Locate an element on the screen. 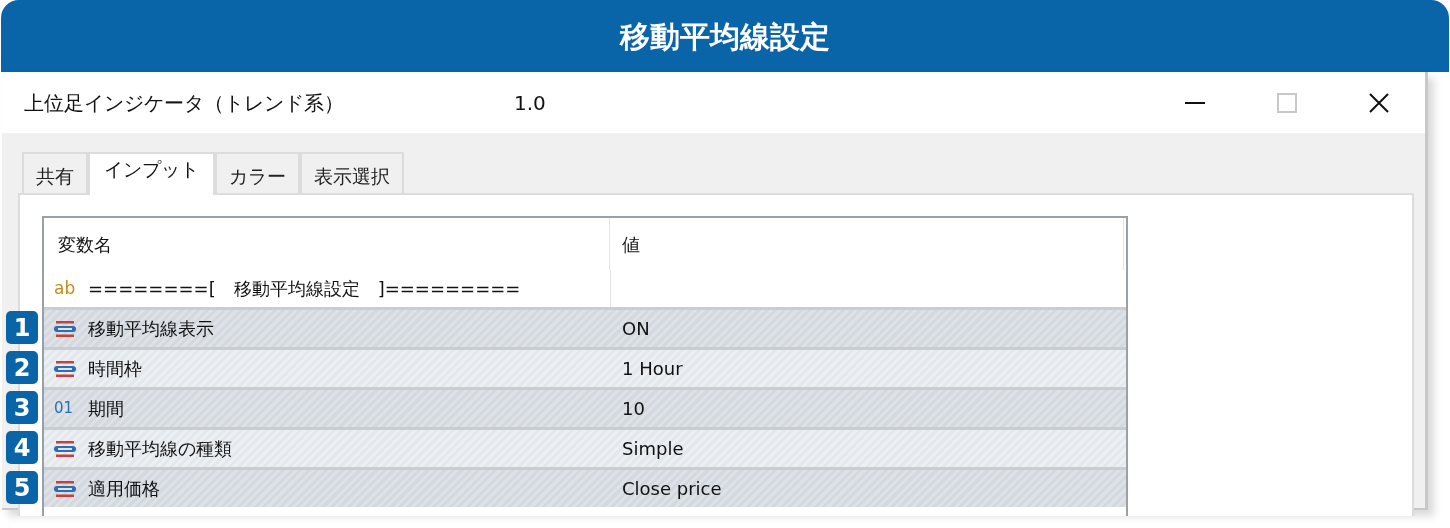  parameter-name: 適用価格 is located at coordinates (124, 489).